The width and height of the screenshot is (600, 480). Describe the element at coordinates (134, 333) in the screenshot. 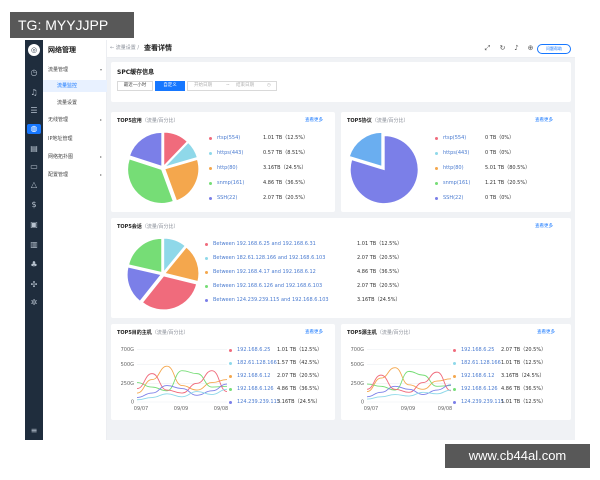

I see `panel-title-text: TOP5目的主机` at that location.